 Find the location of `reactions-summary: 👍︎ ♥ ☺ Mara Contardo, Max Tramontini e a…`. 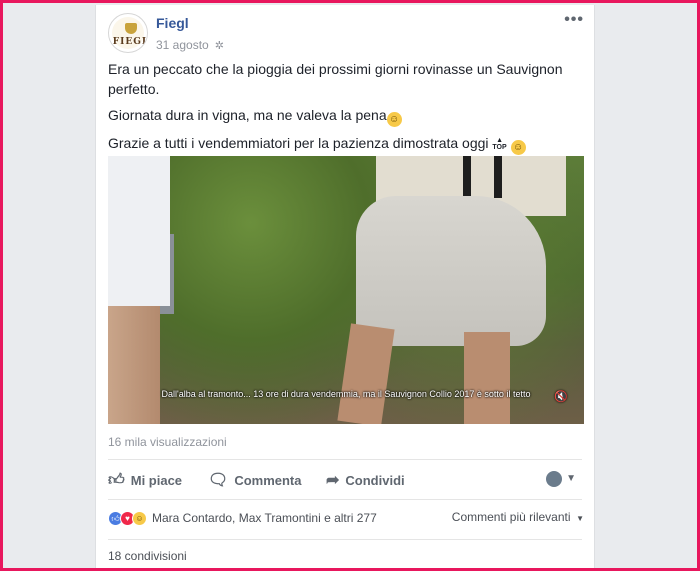

reactions-summary: 👍︎ ♥ ☺ Mara Contardo, Max Tramontini e a… is located at coordinates (346, 518).